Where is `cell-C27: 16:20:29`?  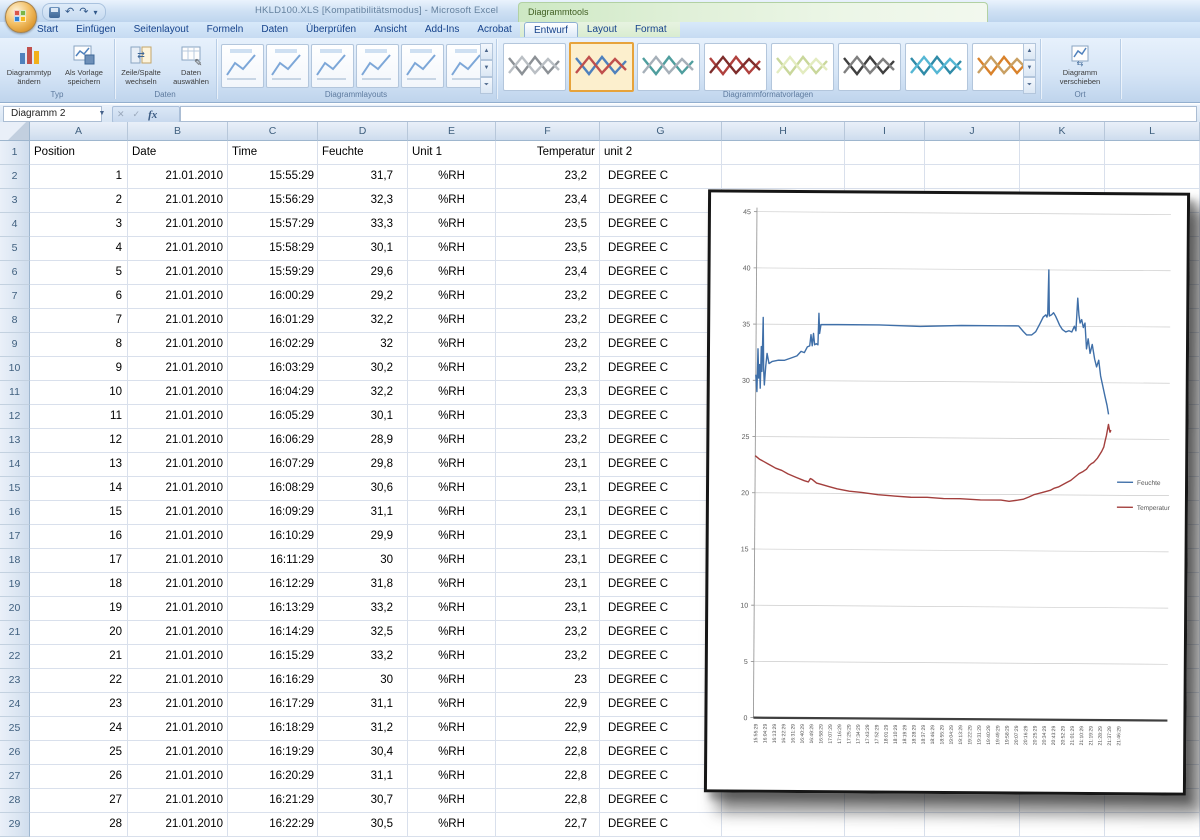 cell-C27: 16:20:29 is located at coordinates (273, 777).